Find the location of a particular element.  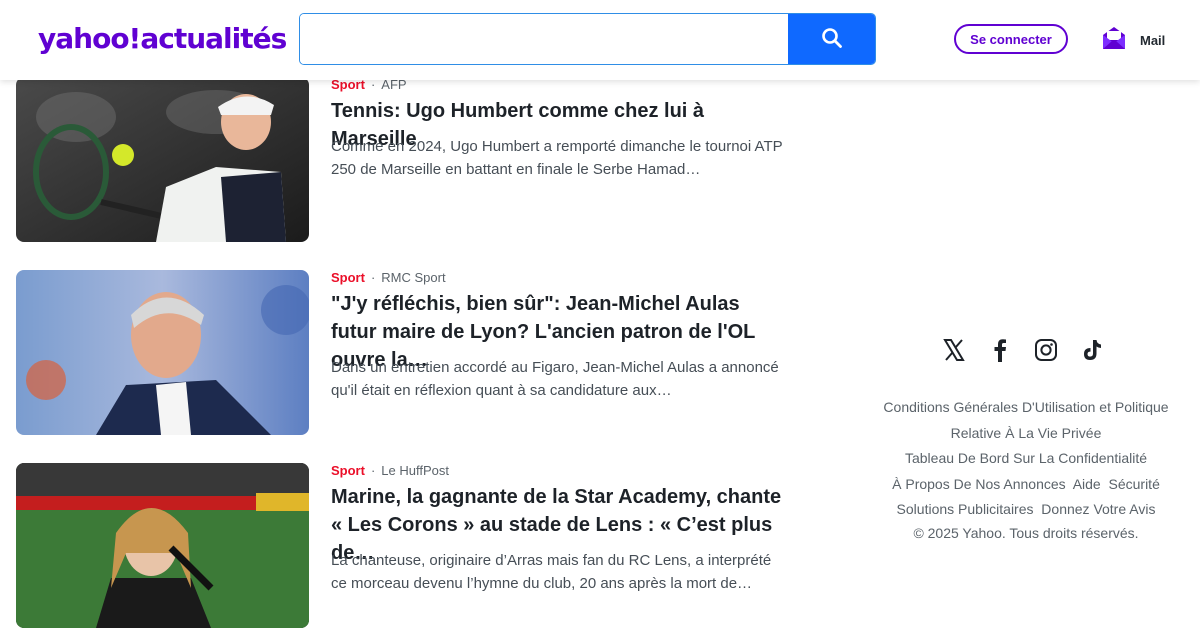

search-box is located at coordinates (587, 39).